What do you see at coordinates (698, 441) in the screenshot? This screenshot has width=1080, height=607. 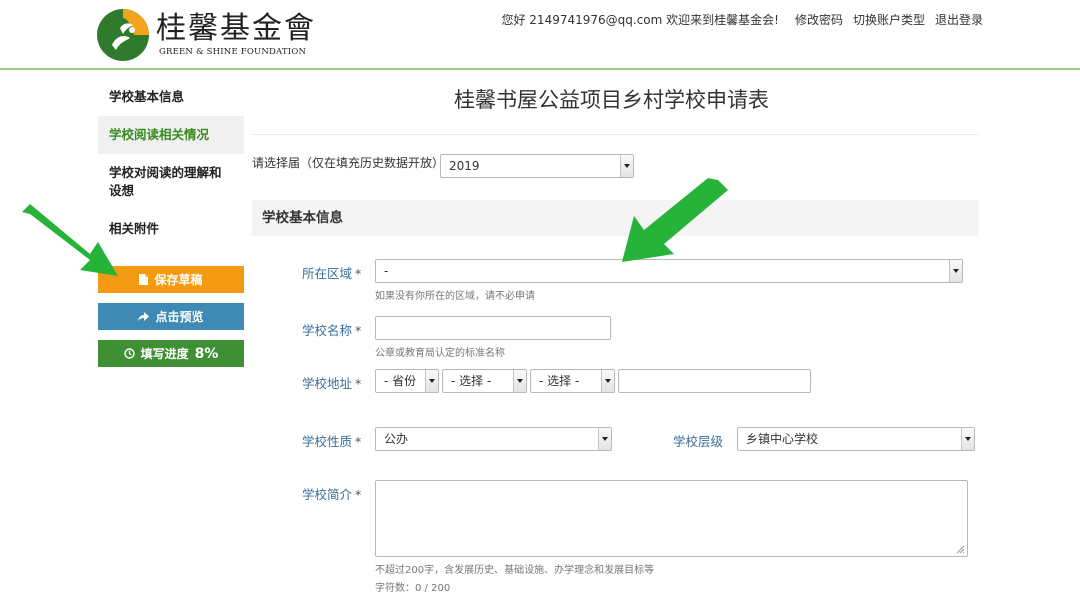 I see `school-level-label: 学校层级` at bounding box center [698, 441].